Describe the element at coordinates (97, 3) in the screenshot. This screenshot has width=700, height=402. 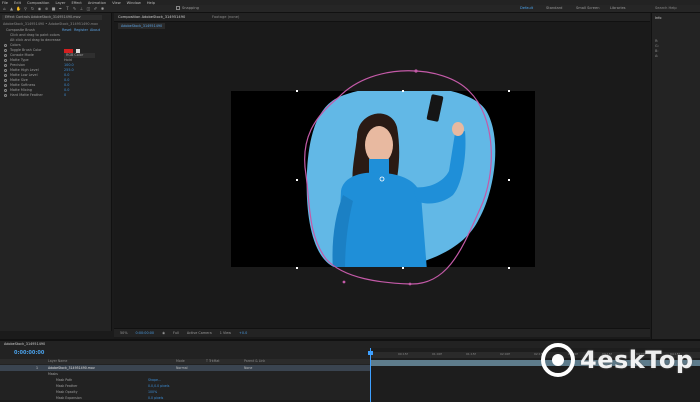
I see `menu-animation: Animation` at that location.